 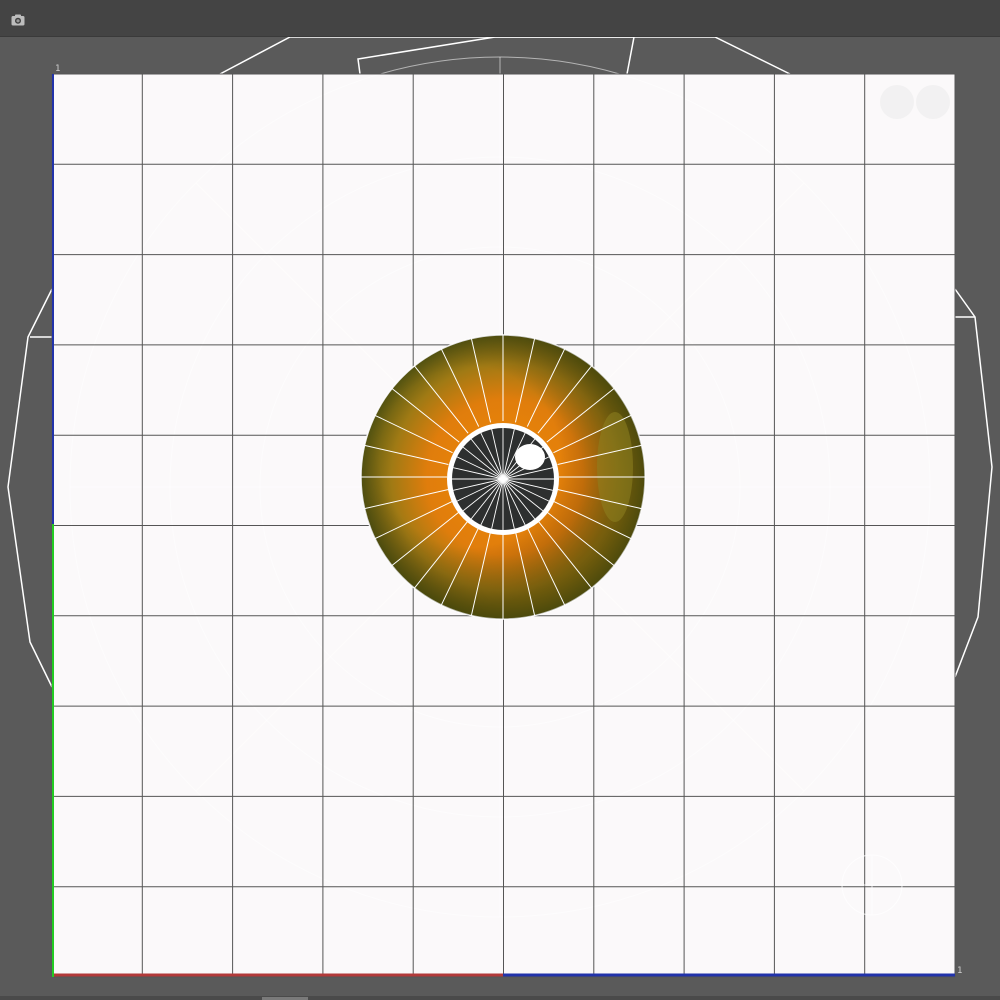 What do you see at coordinates (58, 69) in the screenshot?
I see `tile-label-top-left: 1` at bounding box center [58, 69].